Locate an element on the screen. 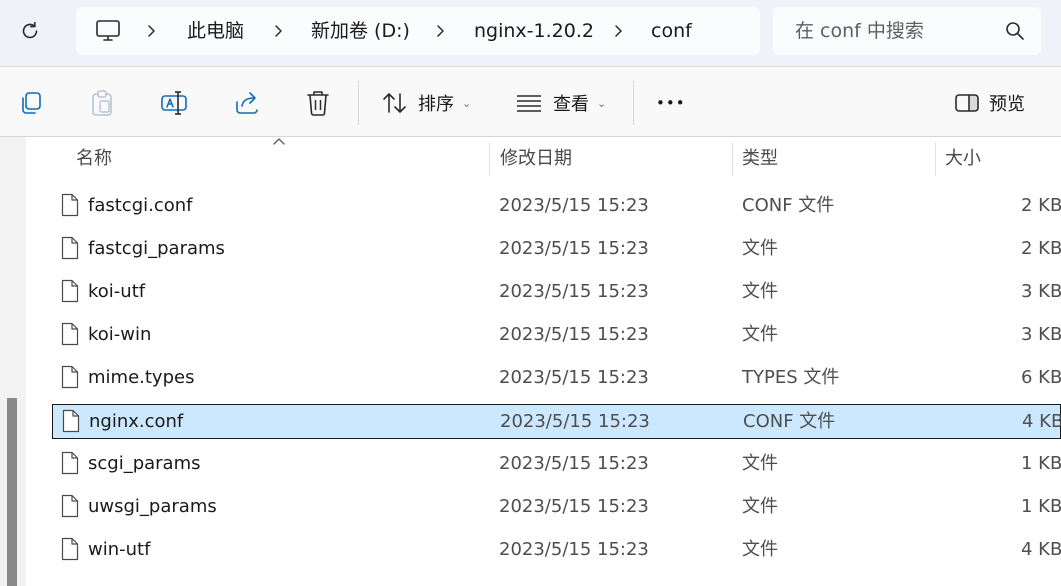 The width and height of the screenshot is (1061, 586). paste-icon is located at coordinates (102, 103).